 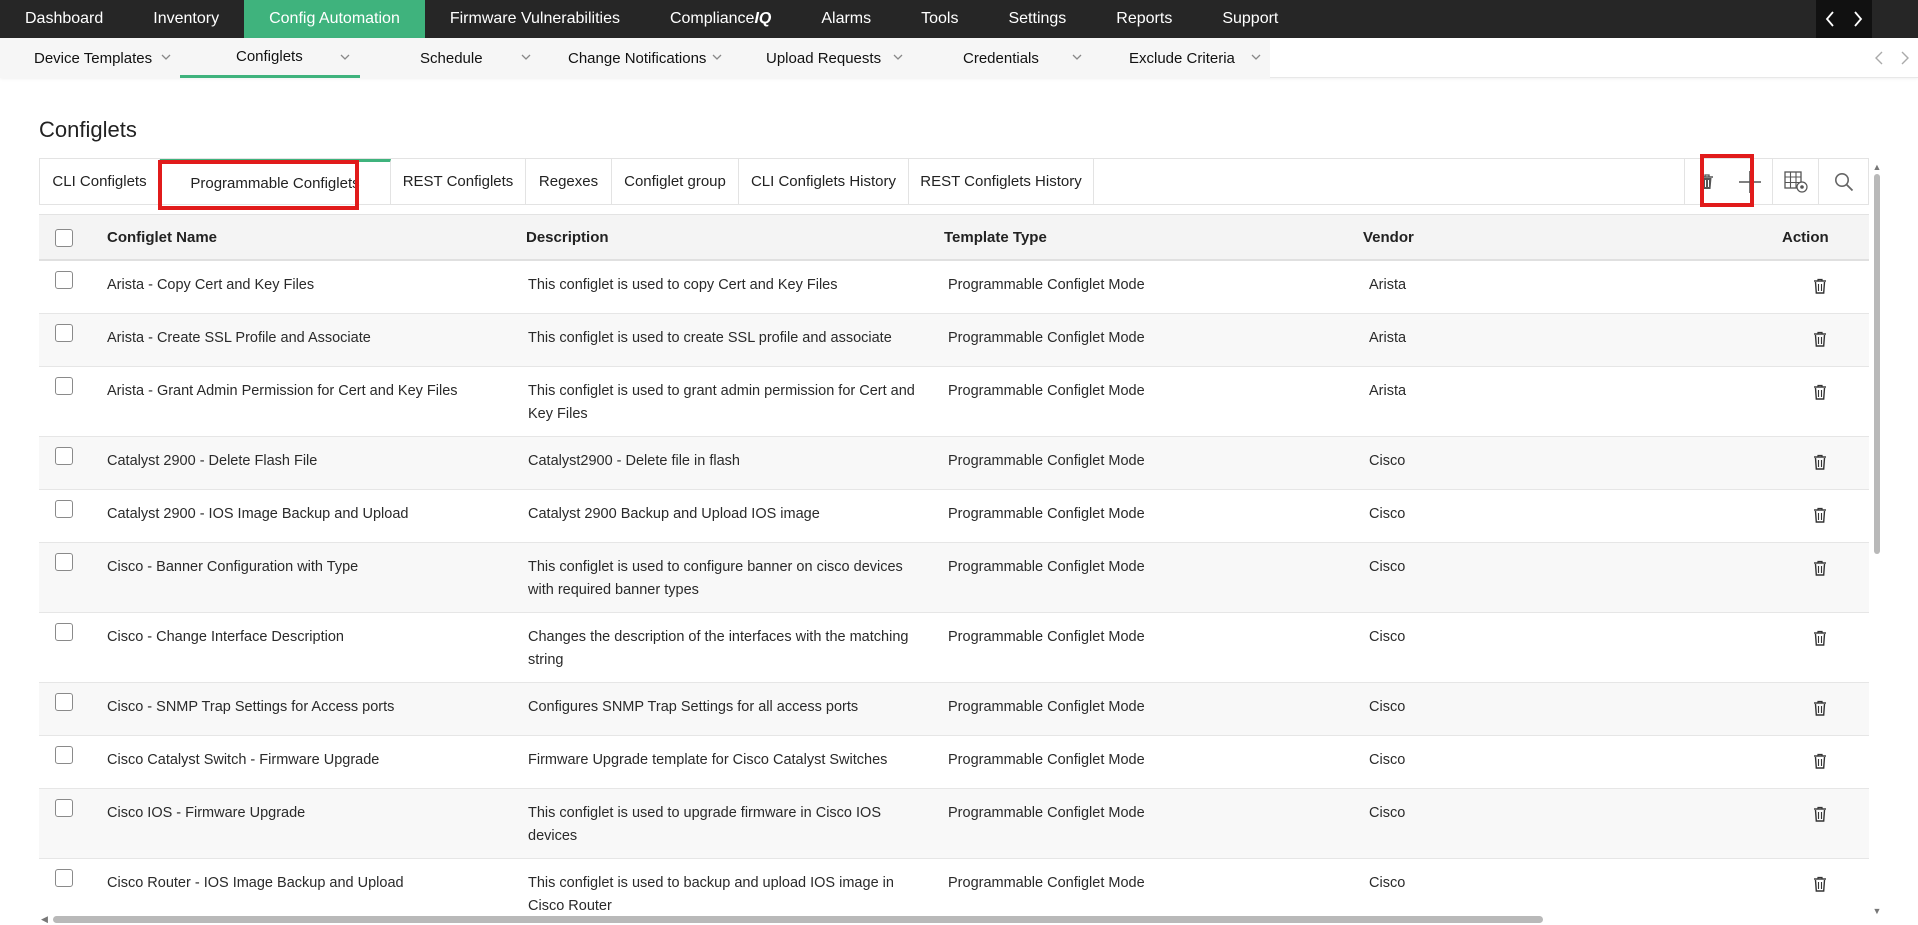 What do you see at coordinates (212, 461) in the screenshot?
I see `configlet-name: Catalyst 2900 - Delete Flash File` at bounding box center [212, 461].